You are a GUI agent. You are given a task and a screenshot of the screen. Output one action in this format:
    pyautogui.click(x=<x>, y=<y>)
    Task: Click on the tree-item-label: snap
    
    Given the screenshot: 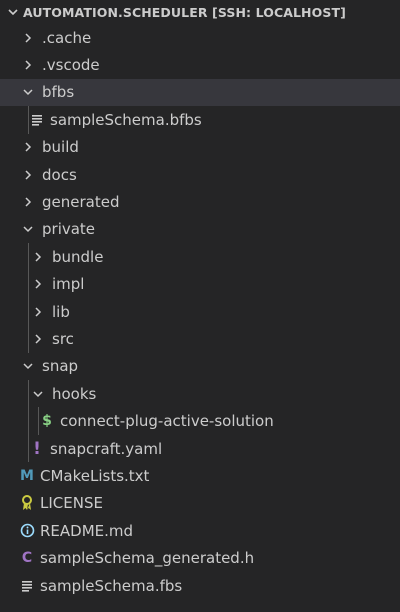 What is the action you would take?
    pyautogui.click(x=60, y=366)
    